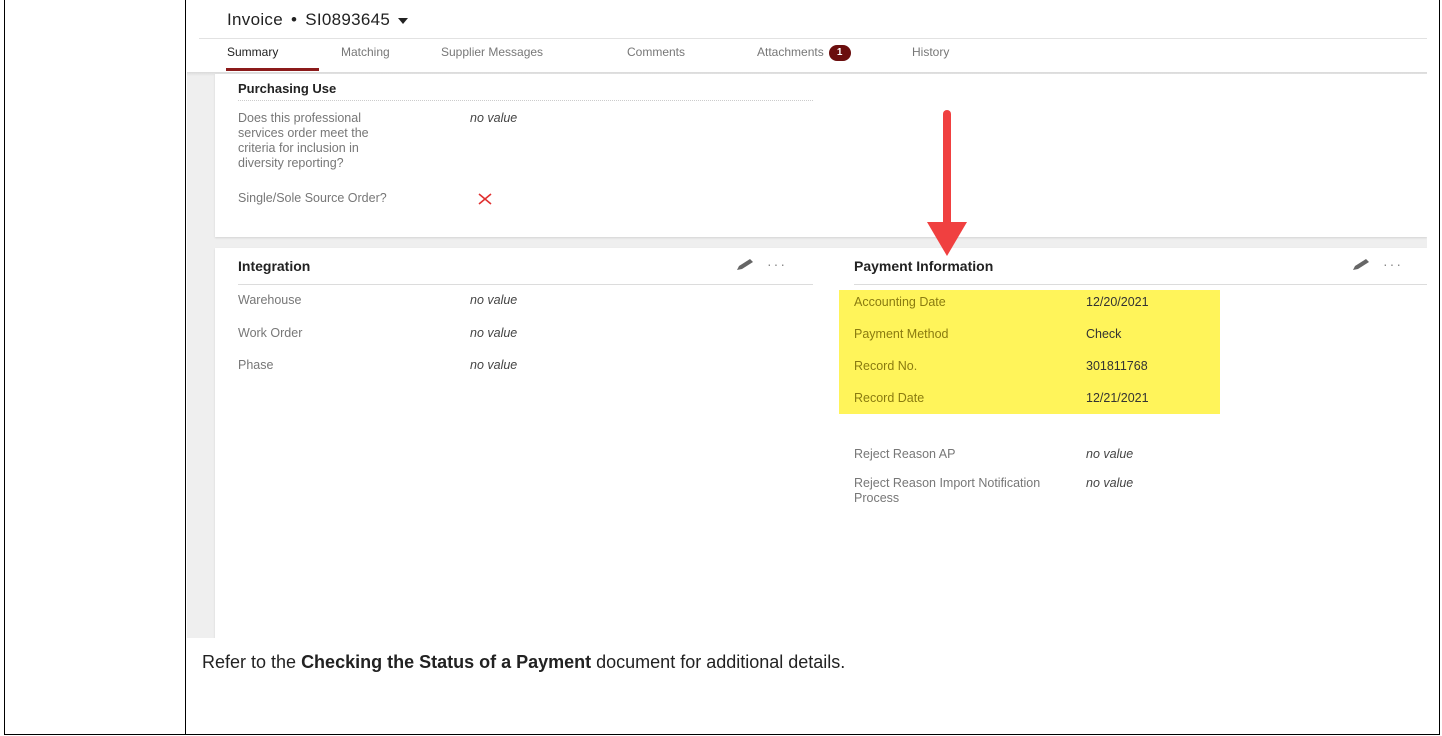 This screenshot has width=1442, height=736. Describe the element at coordinates (252, 662) in the screenshot. I see `caption-pre: Refer to the` at that location.